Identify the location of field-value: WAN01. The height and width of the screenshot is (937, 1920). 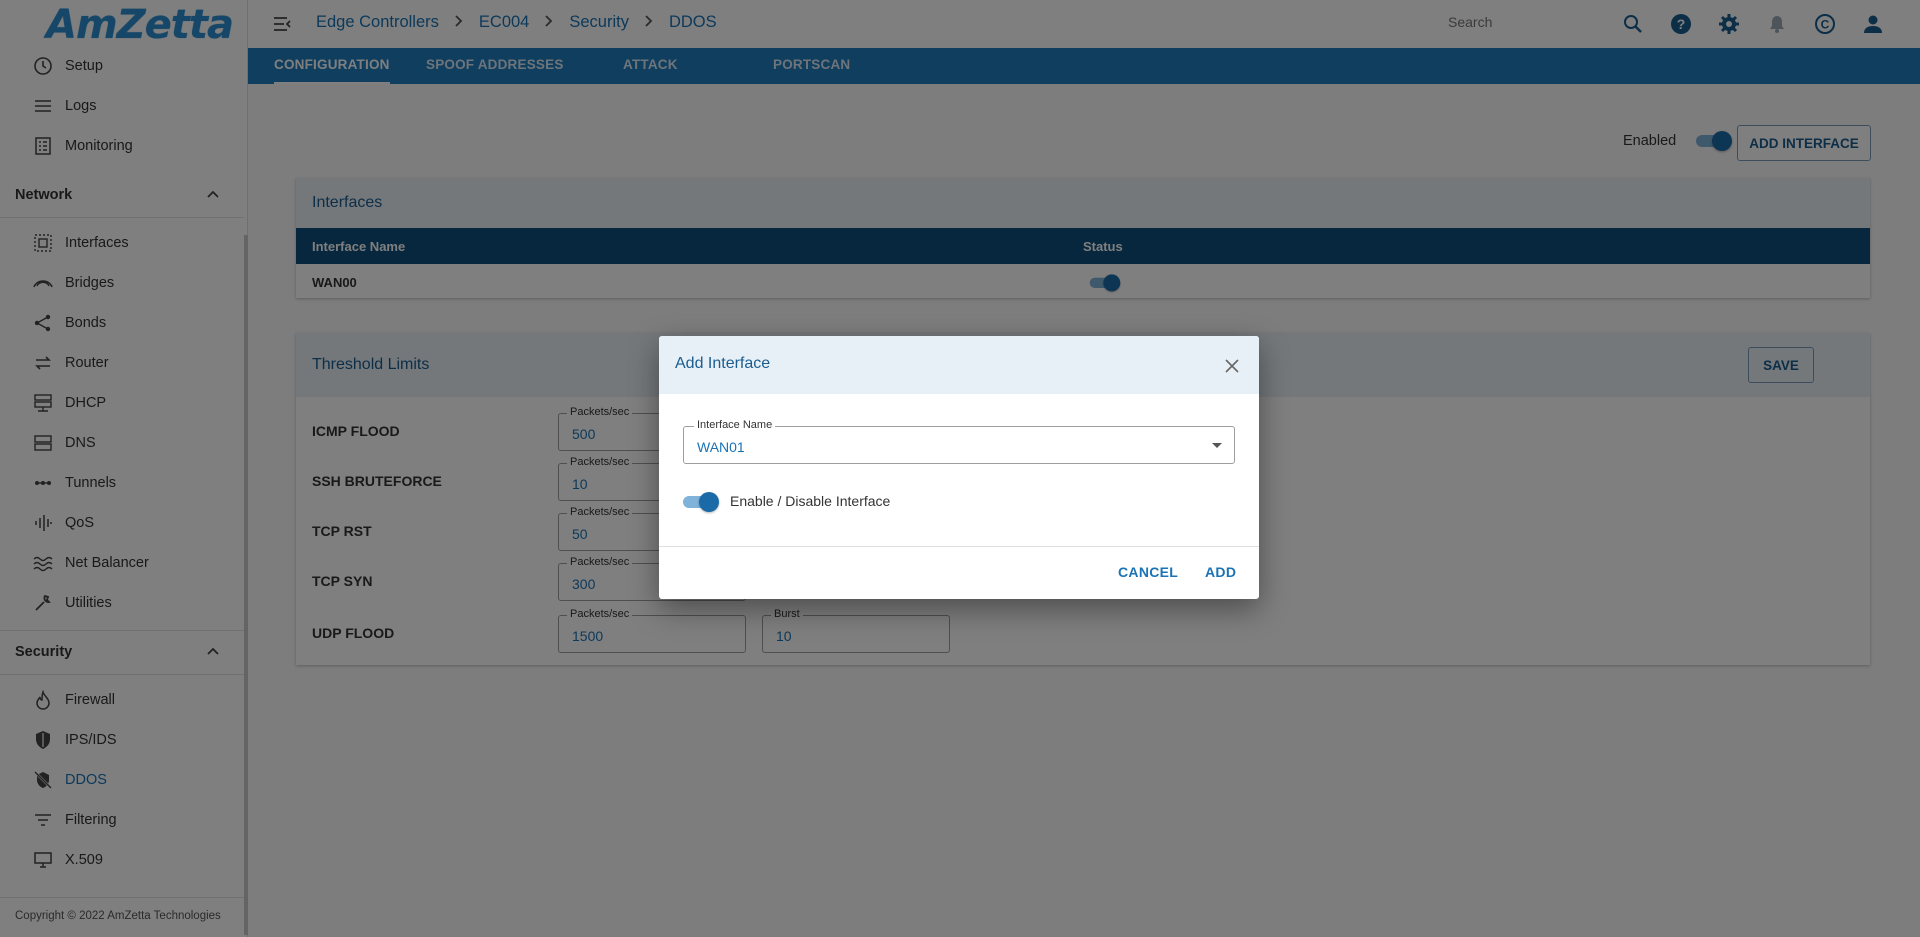
(721, 447).